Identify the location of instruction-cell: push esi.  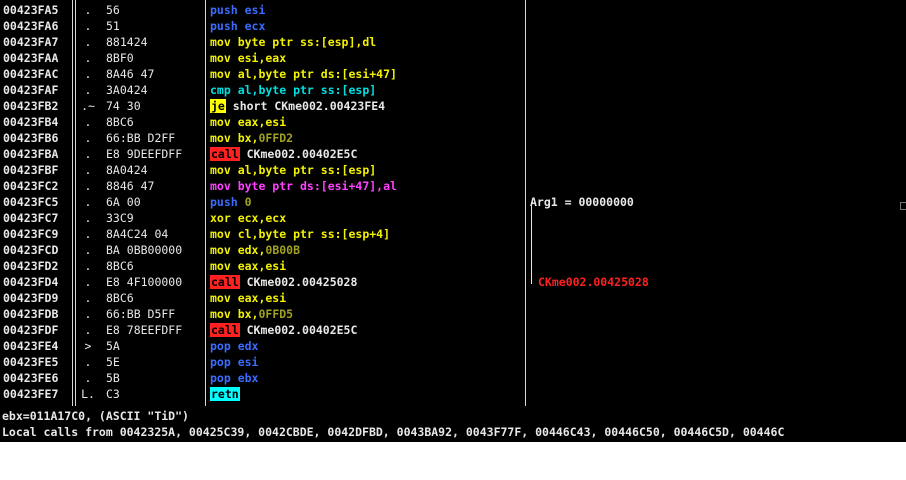
(237, 10).